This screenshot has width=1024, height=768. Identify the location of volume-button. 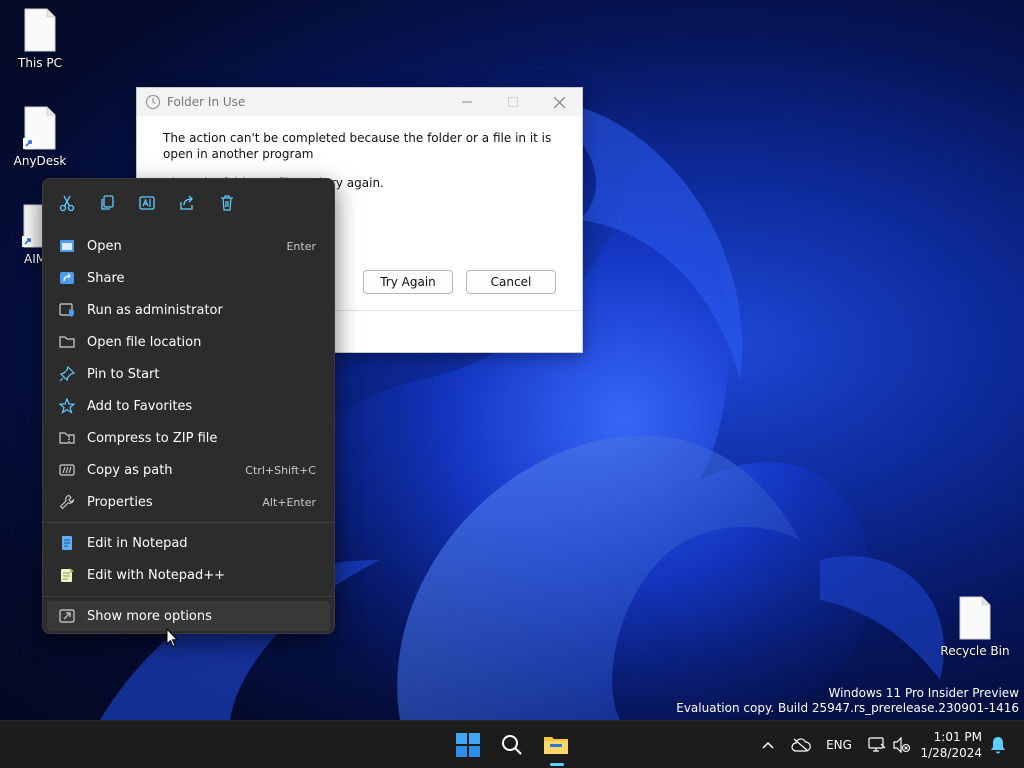
(902, 744).